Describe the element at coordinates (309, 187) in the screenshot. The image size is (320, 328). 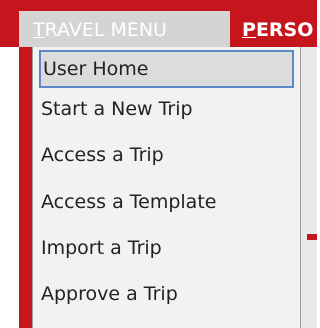
I see `right-page-edge` at that location.